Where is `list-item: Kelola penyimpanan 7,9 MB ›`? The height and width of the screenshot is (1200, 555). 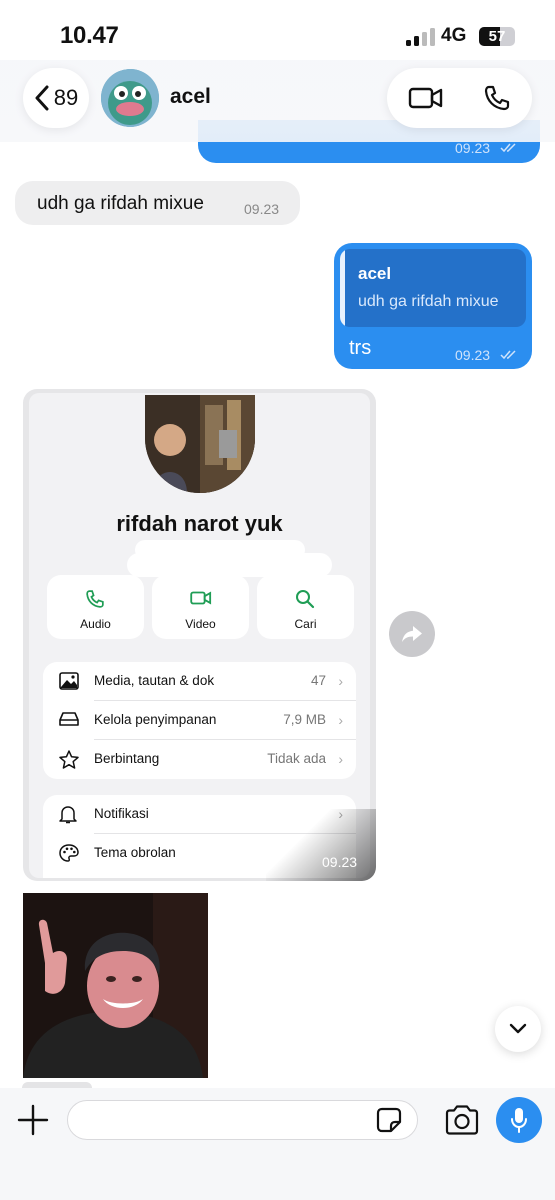 list-item: Kelola penyimpanan 7,9 MB › is located at coordinates (199, 720).